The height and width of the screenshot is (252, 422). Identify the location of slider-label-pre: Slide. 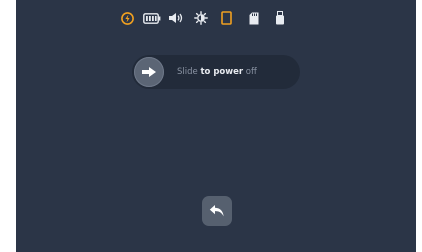
(189, 72).